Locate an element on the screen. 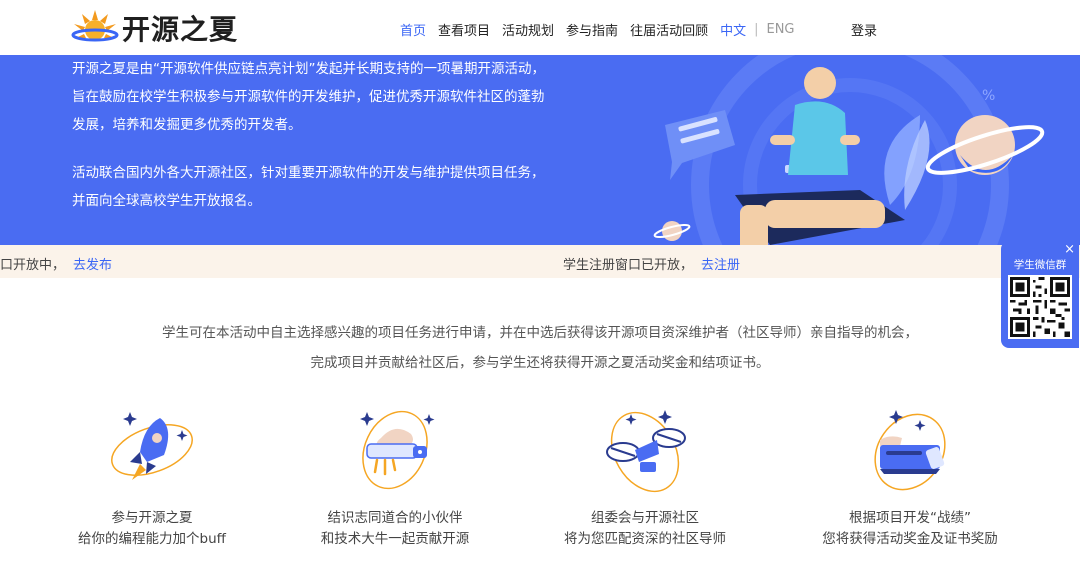  hero-illustration: % is located at coordinates (849, 150).